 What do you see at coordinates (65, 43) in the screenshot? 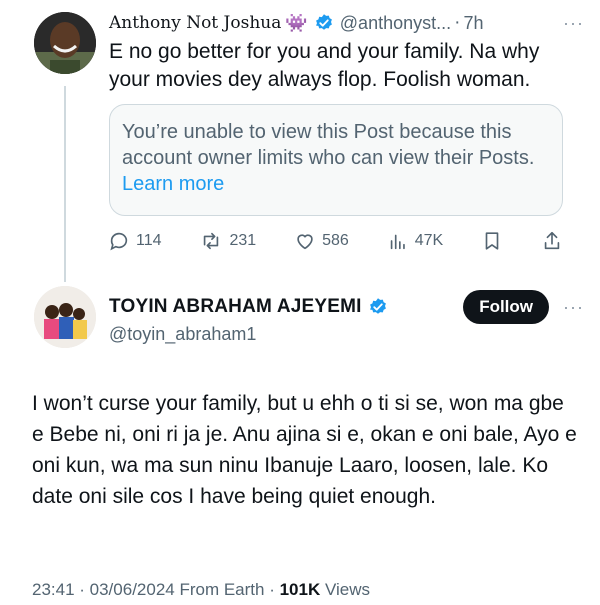
I see `reply-author-avatar` at bounding box center [65, 43].